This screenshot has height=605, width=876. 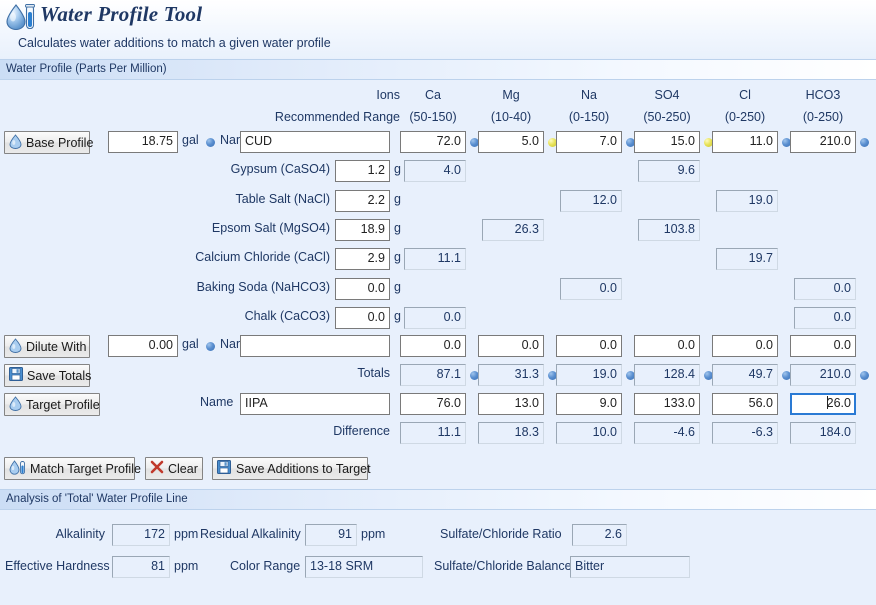 I want to click on sulfate-chloride-ratio-label: Sulfate/Chloride Ratio, so click(x=501, y=534).